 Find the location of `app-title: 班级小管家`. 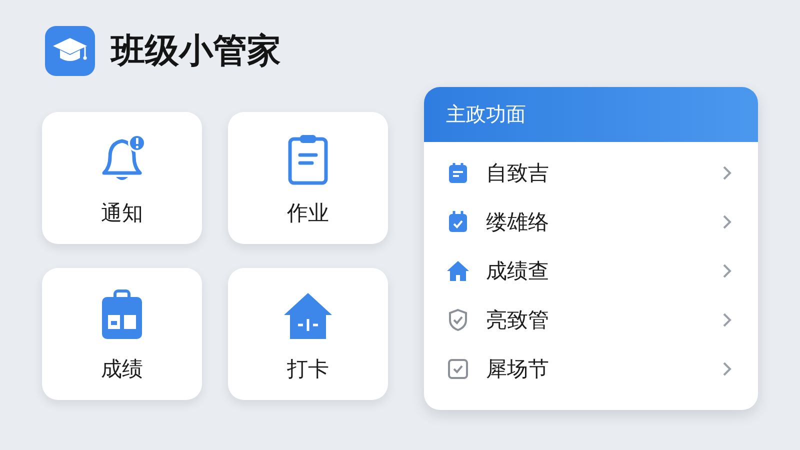

app-title: 班级小管家 is located at coordinates (196, 51).